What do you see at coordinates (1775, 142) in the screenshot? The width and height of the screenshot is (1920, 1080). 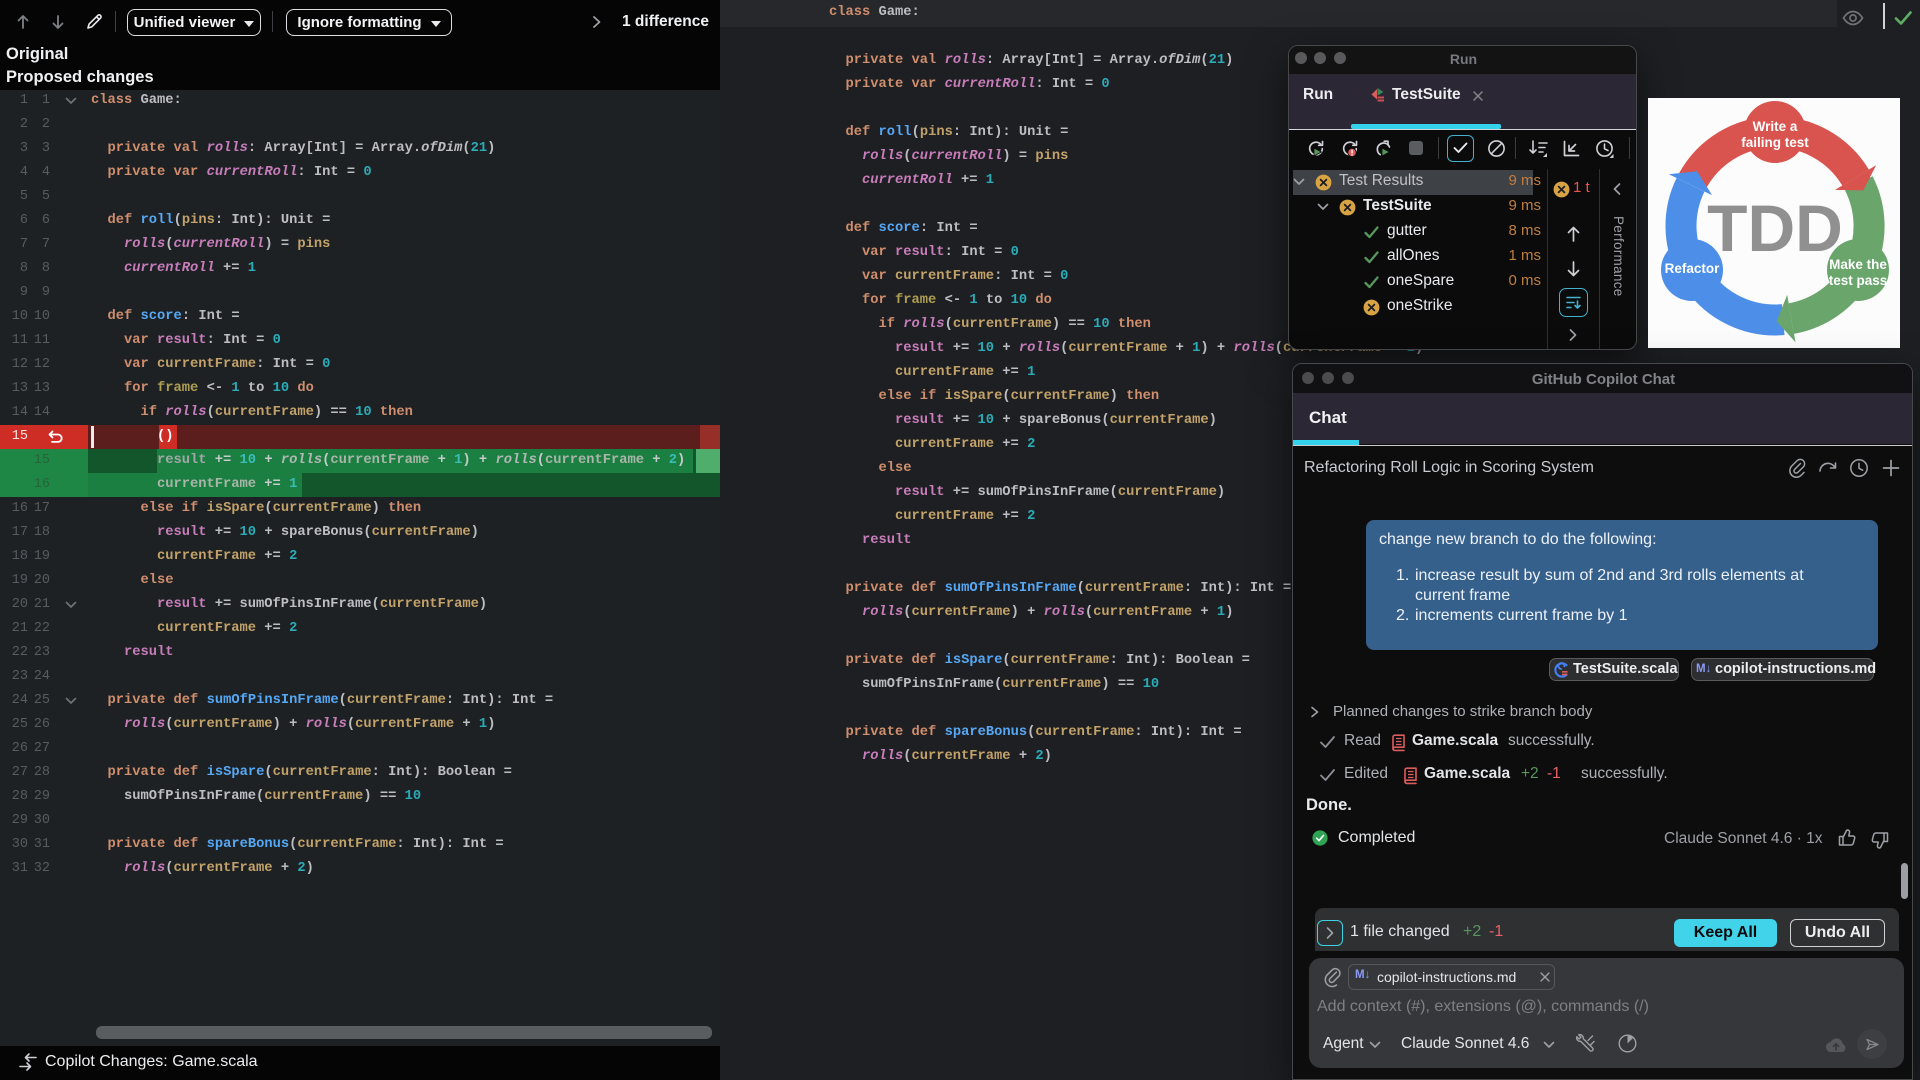 I see `svg-text: failing test` at bounding box center [1775, 142].